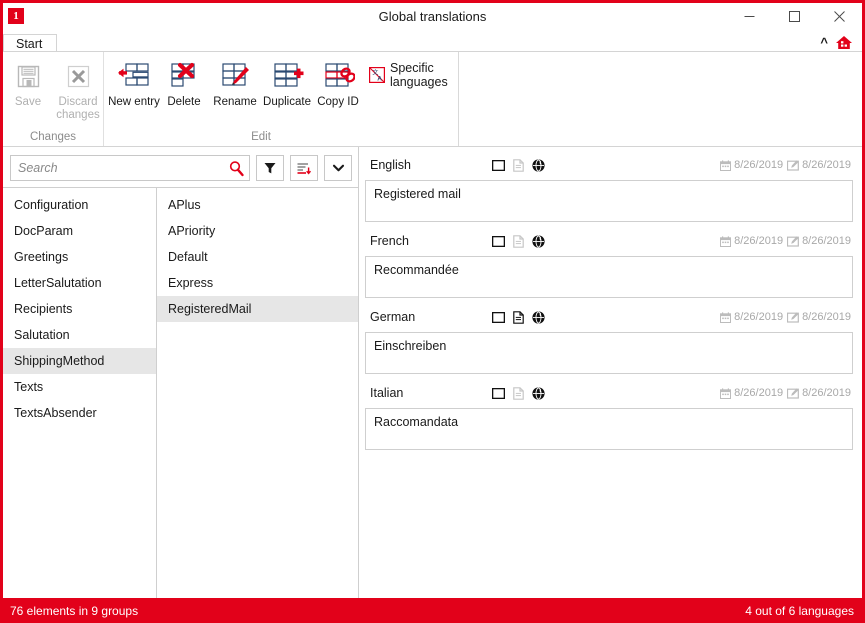 The width and height of the screenshot is (865, 623). What do you see at coordinates (419, 75) in the screenshot?
I see `specific-languages-label: Specific languages` at bounding box center [419, 75].